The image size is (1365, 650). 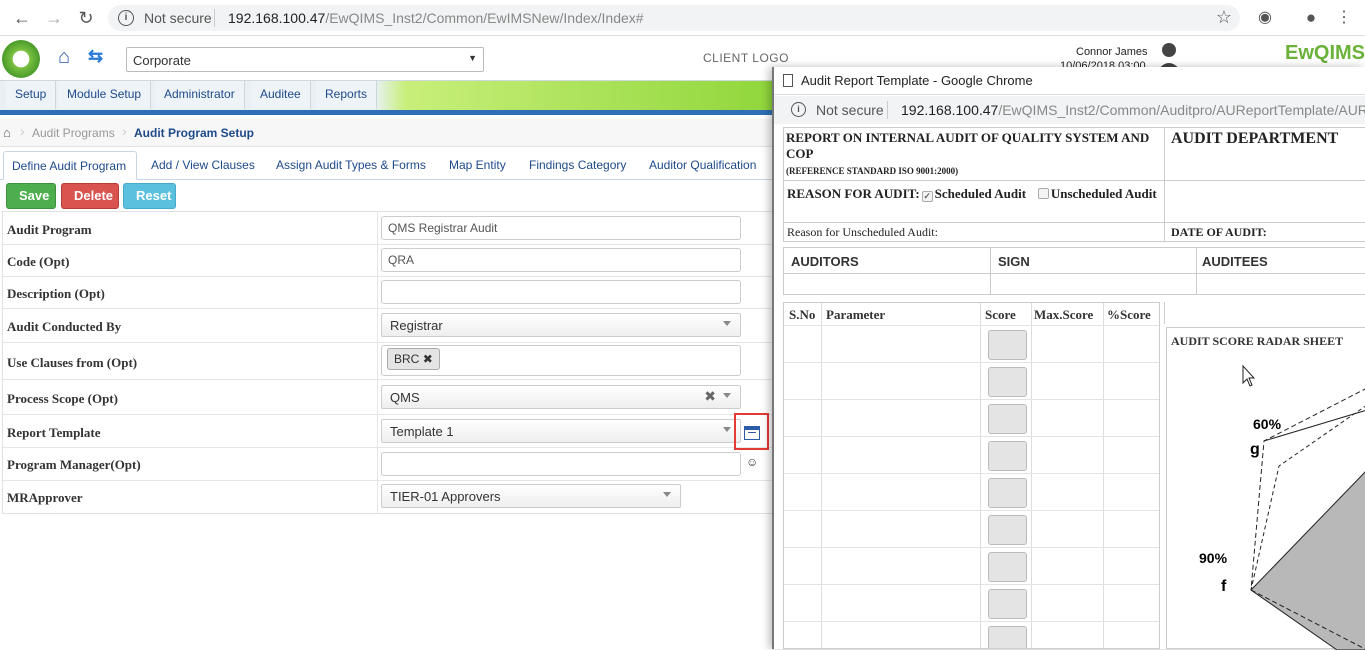 I want to click on score-header: Score, so click(x=1000, y=314).